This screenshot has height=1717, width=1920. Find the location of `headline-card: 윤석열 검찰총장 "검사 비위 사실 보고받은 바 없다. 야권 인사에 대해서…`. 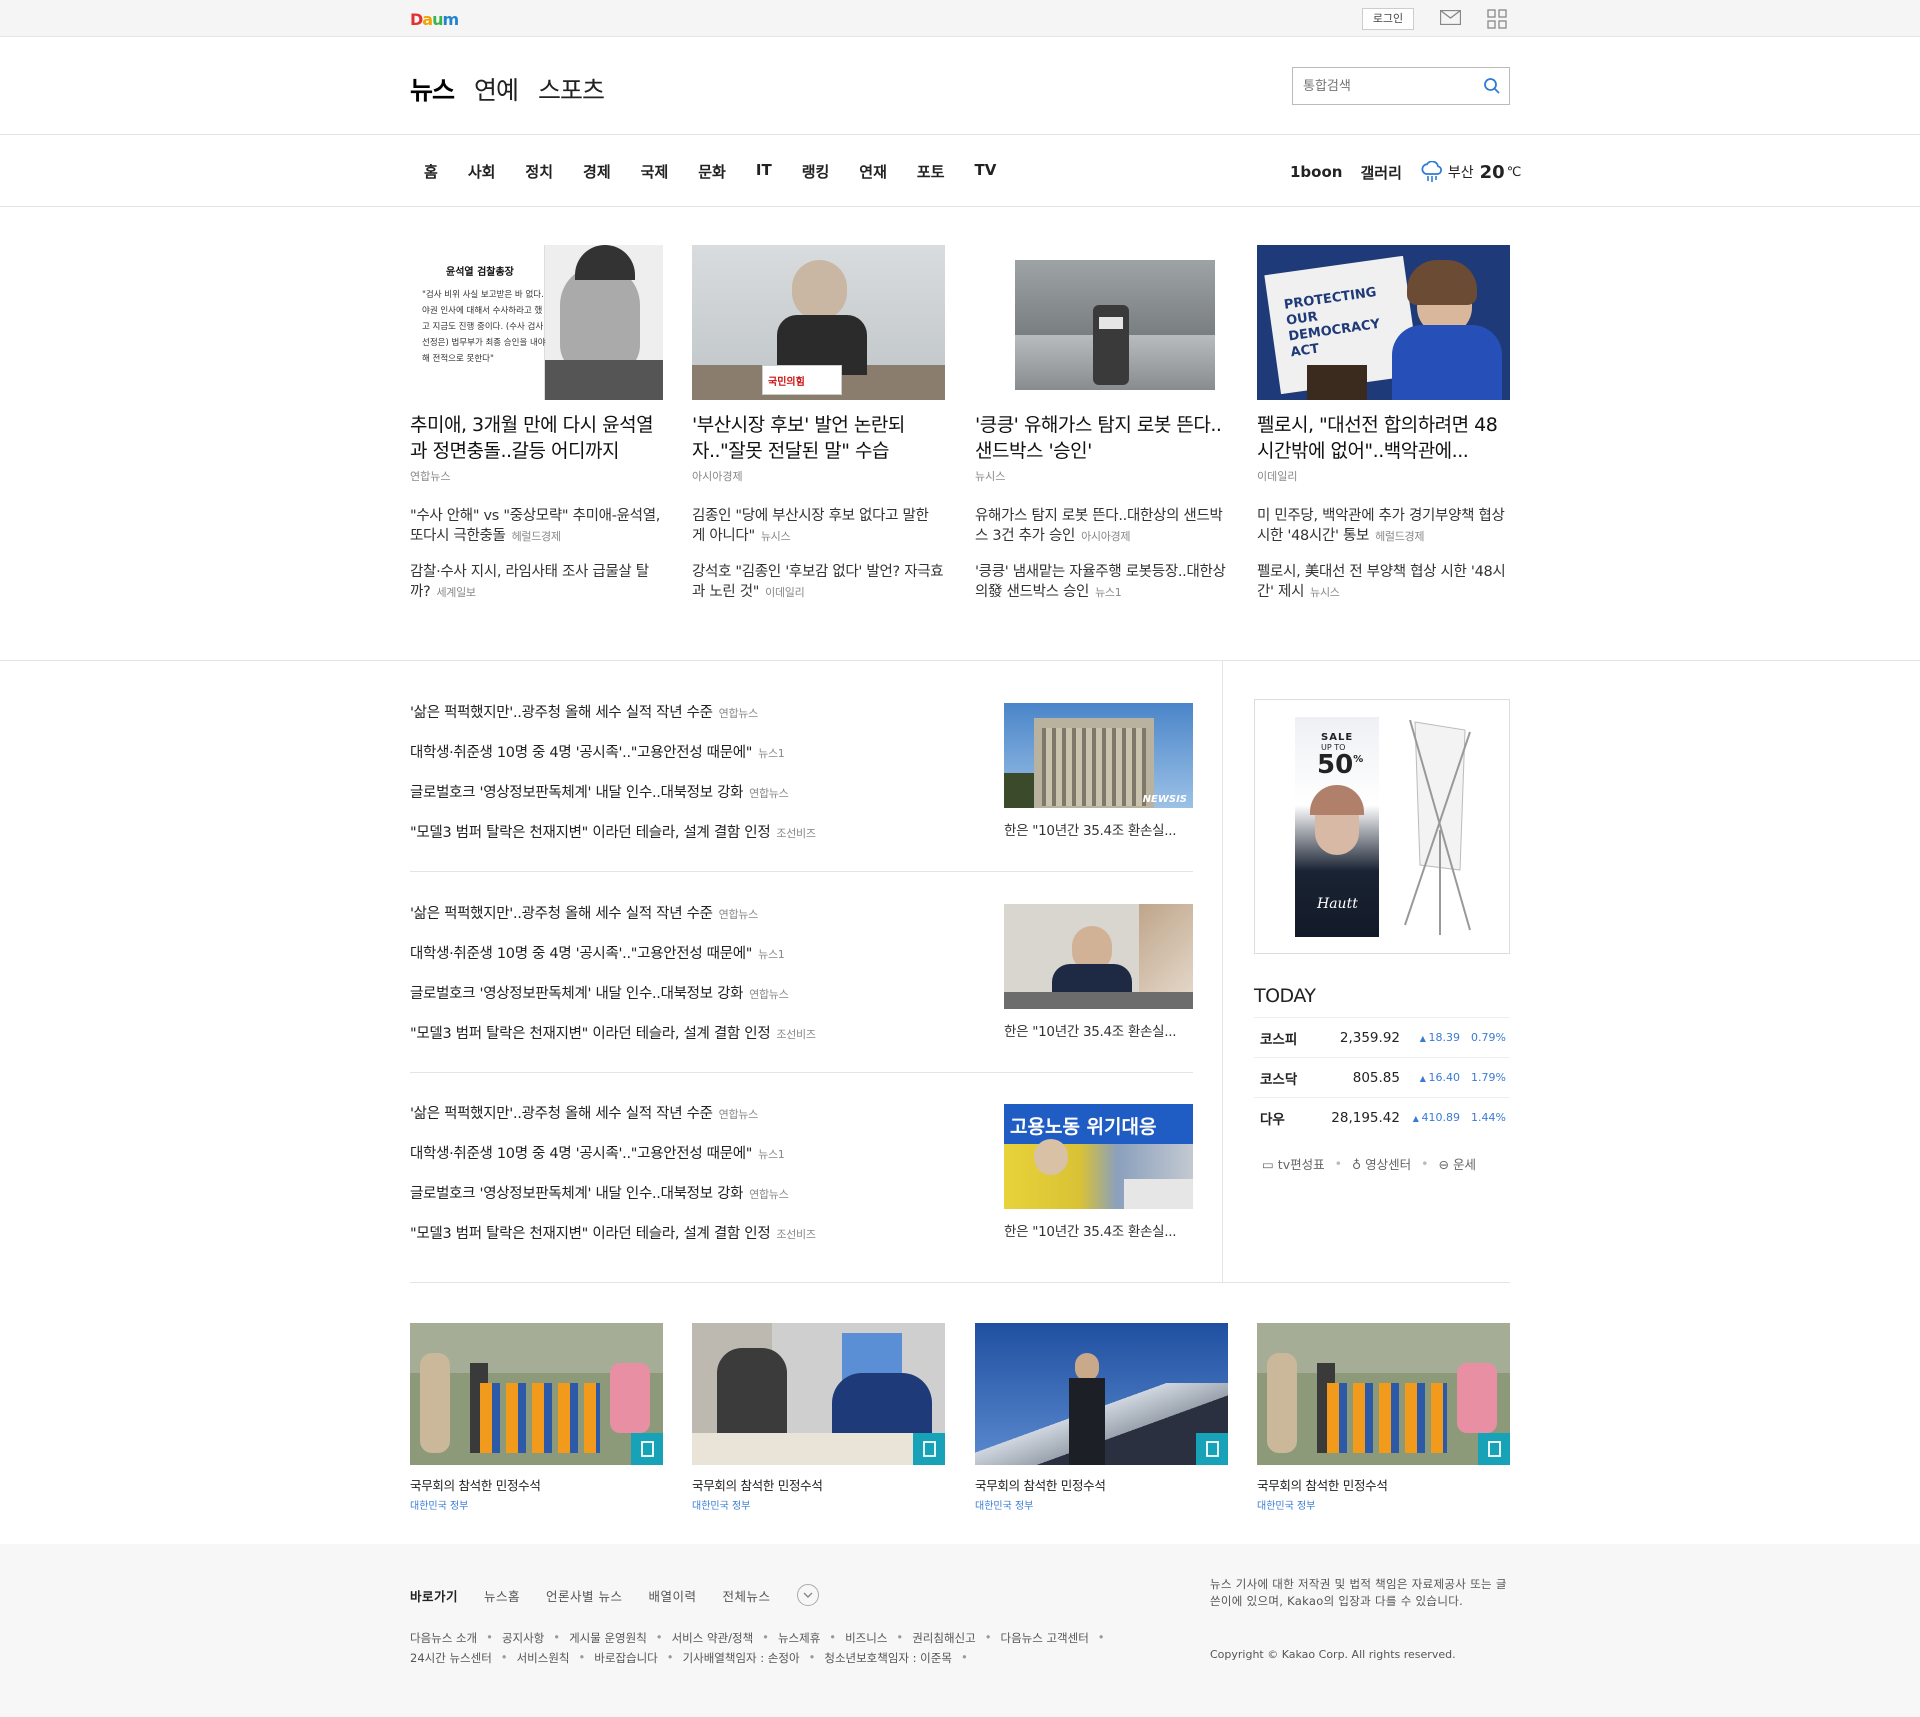

headline-card: 윤석열 검찰총장 "검사 비위 사실 보고받은 바 없다. 야권 인사에 대해서… is located at coordinates (536, 424).